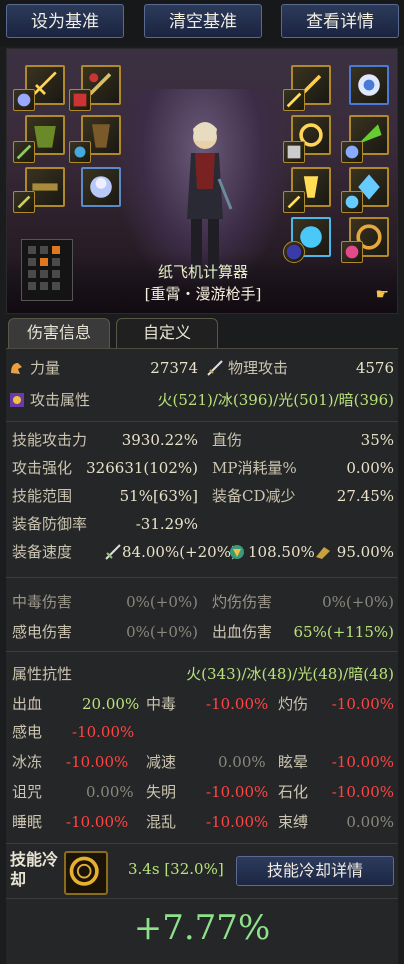 The height and width of the screenshot is (964, 404). What do you see at coordinates (202, 928) in the screenshot?
I see `damage-change-percent: +7.77%` at bounding box center [202, 928].